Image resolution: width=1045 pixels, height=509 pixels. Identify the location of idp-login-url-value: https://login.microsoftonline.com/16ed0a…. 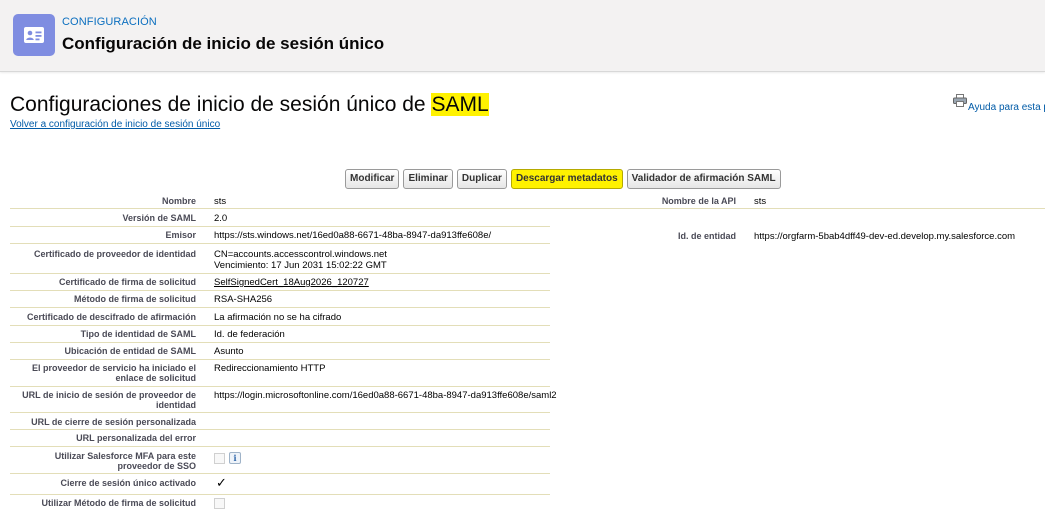
(385, 395).